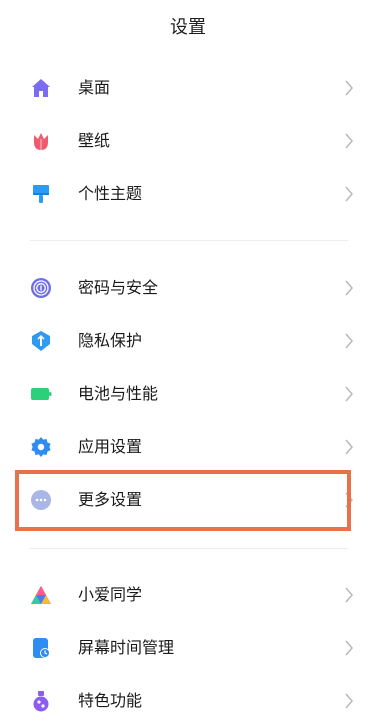  What do you see at coordinates (41, 341) in the screenshot?
I see `privacy-shield-icon` at bounding box center [41, 341].